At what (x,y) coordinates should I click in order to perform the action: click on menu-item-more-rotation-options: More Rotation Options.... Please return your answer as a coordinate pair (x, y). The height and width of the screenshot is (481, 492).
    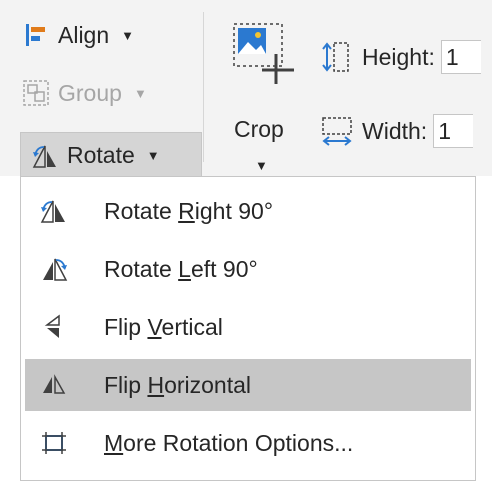
    Looking at the image, I should click on (248, 443).